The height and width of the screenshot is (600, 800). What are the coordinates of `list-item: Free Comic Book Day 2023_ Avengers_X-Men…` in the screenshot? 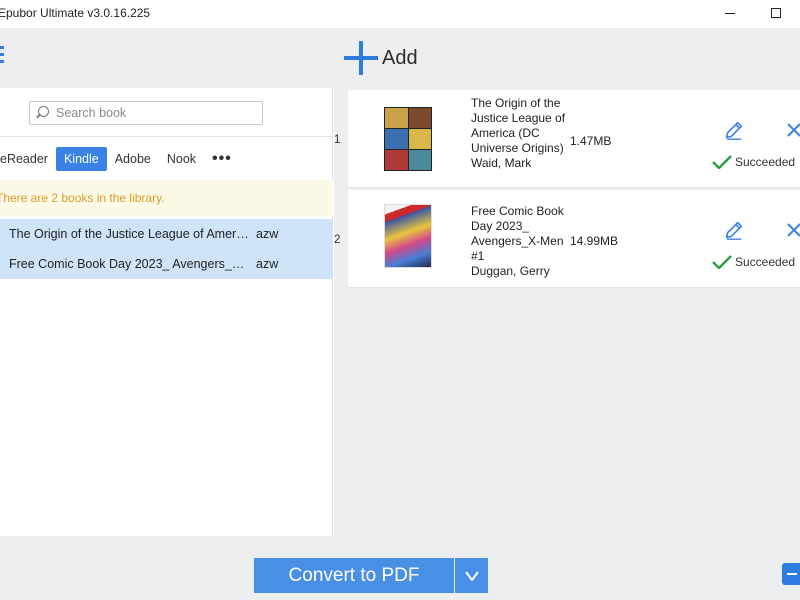 It's located at (166, 264).